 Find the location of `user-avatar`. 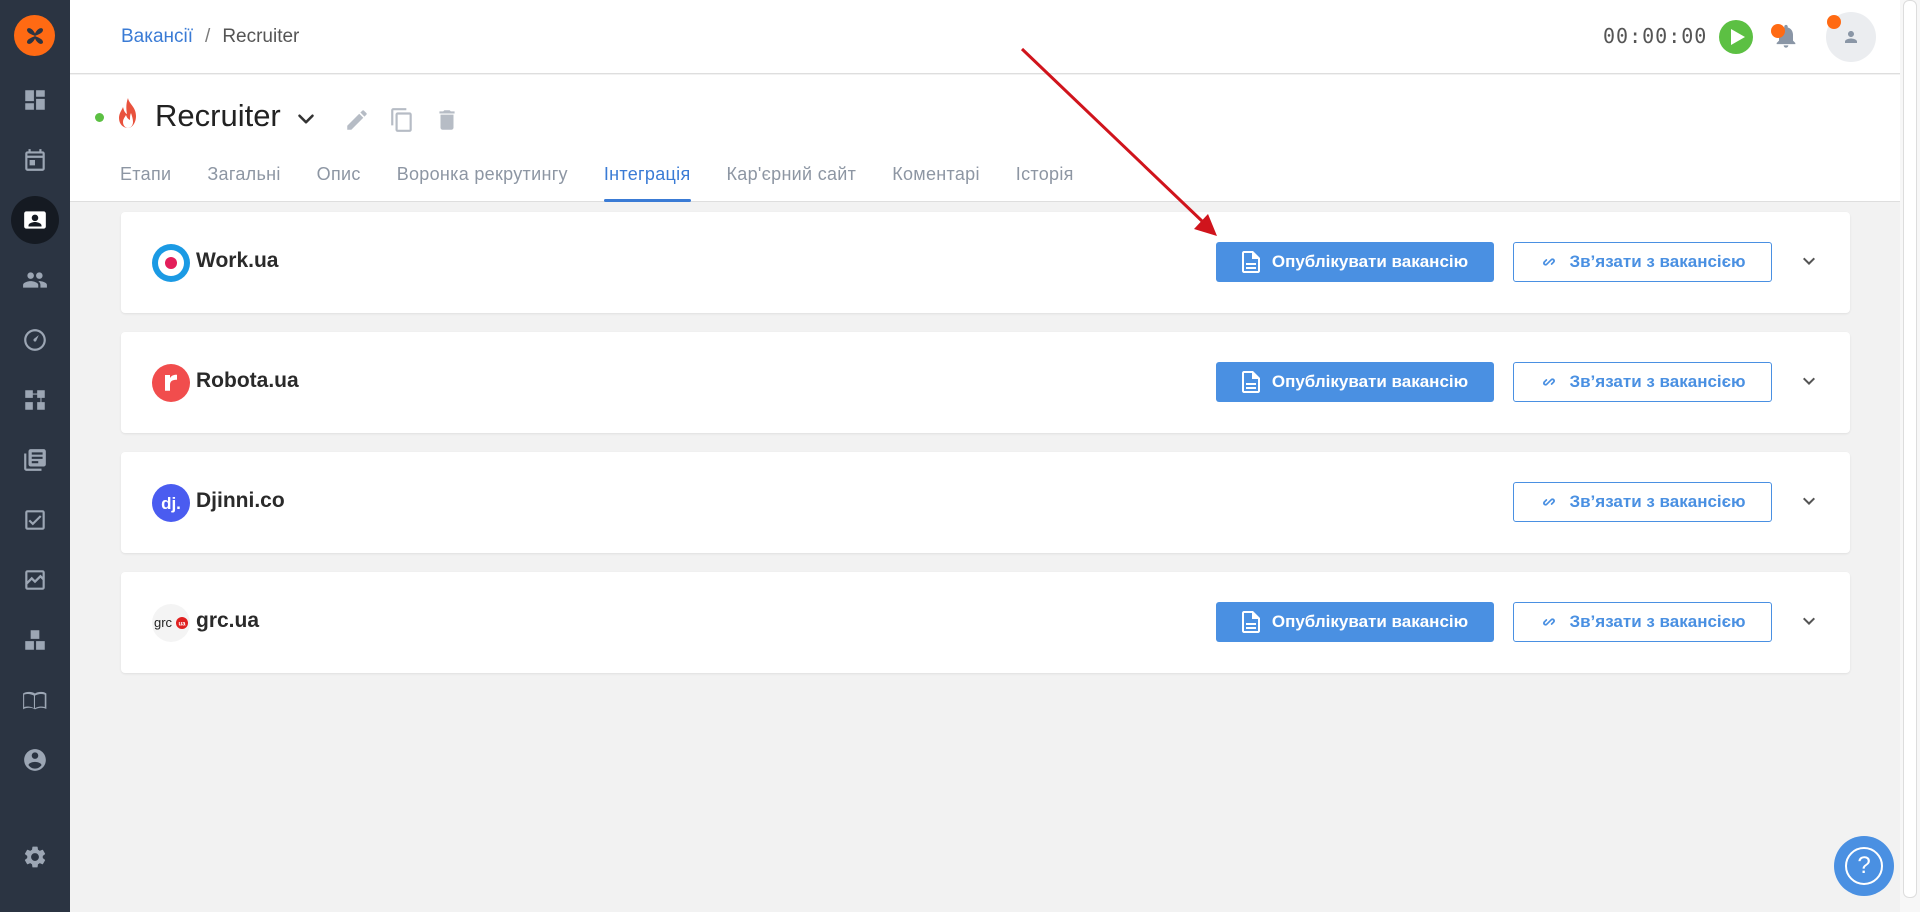

user-avatar is located at coordinates (1851, 37).